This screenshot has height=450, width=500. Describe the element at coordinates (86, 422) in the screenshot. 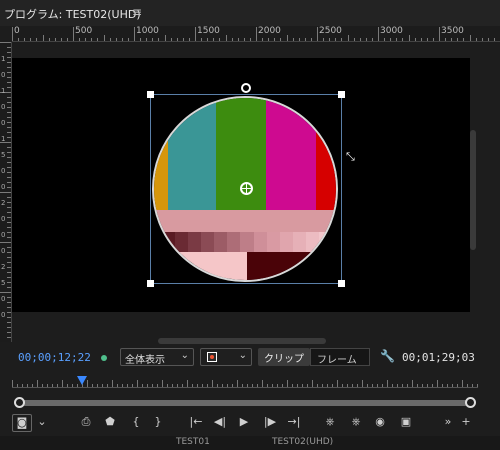

I see `camera-icon: ⎙` at that location.